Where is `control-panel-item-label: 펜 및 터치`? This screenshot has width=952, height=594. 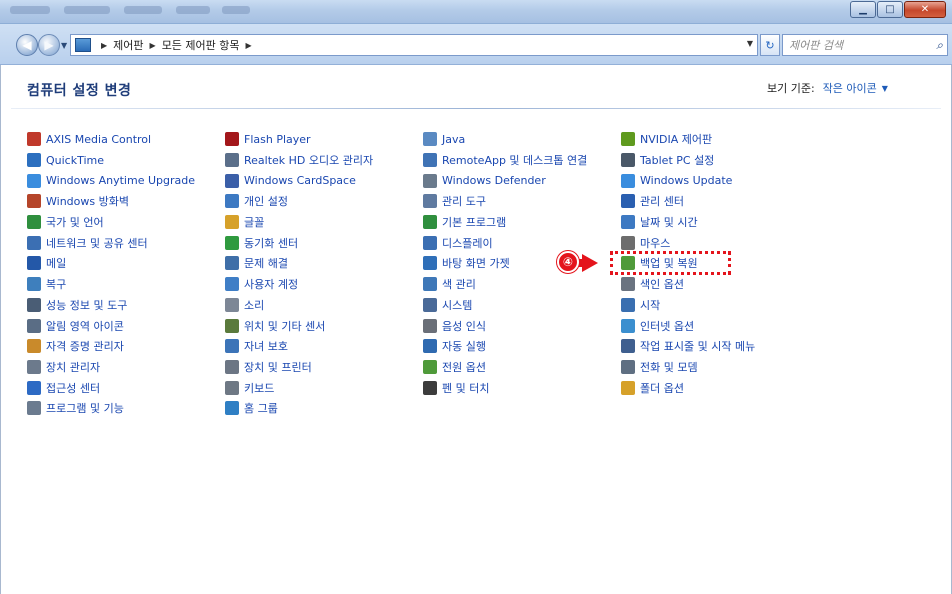 control-panel-item-label: 펜 및 터치 is located at coordinates (466, 388).